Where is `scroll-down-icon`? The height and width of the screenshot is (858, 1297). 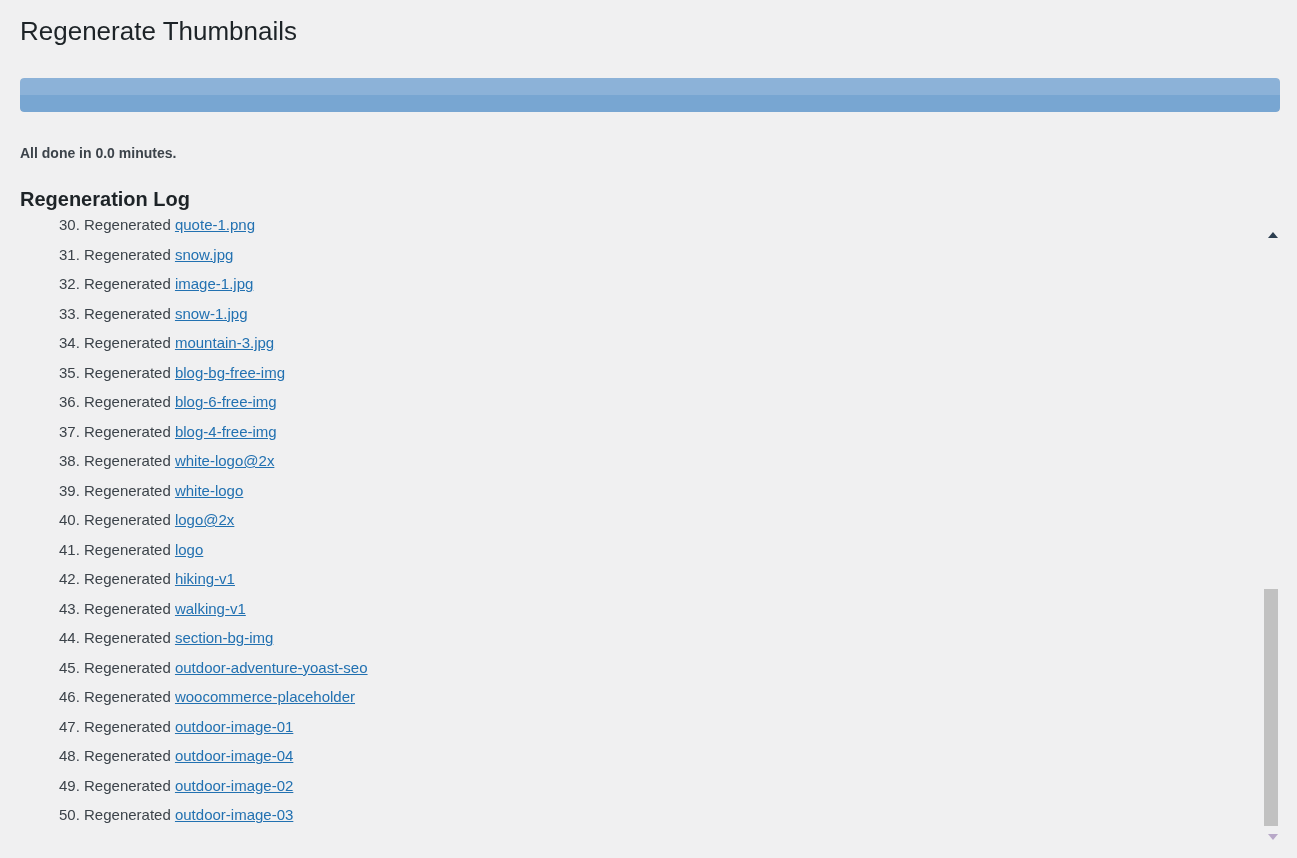
scroll-down-icon is located at coordinates (1273, 837).